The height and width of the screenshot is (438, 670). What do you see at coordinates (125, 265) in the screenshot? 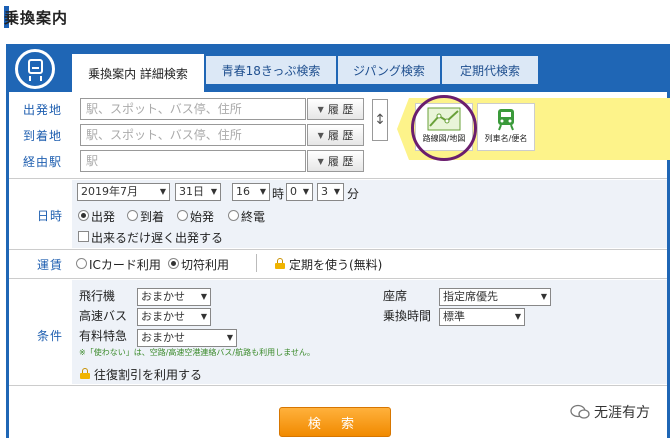
I see `option-ic-card: ICカード利用` at bounding box center [125, 265].